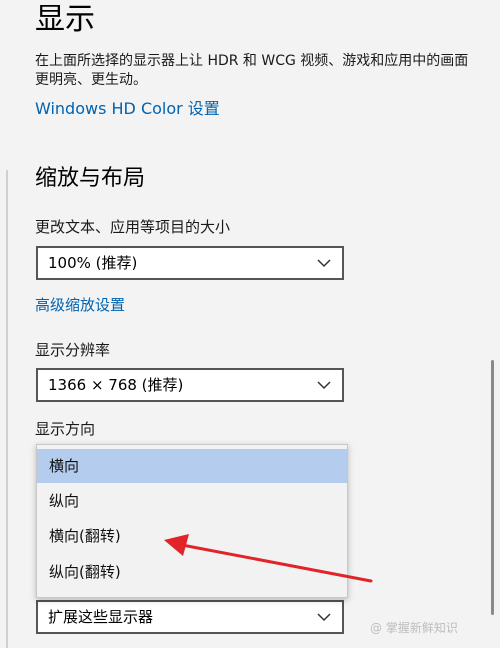 Image resolution: width=500 pixels, height=648 pixels. I want to click on orientation-label: 显示方向, so click(65, 429).